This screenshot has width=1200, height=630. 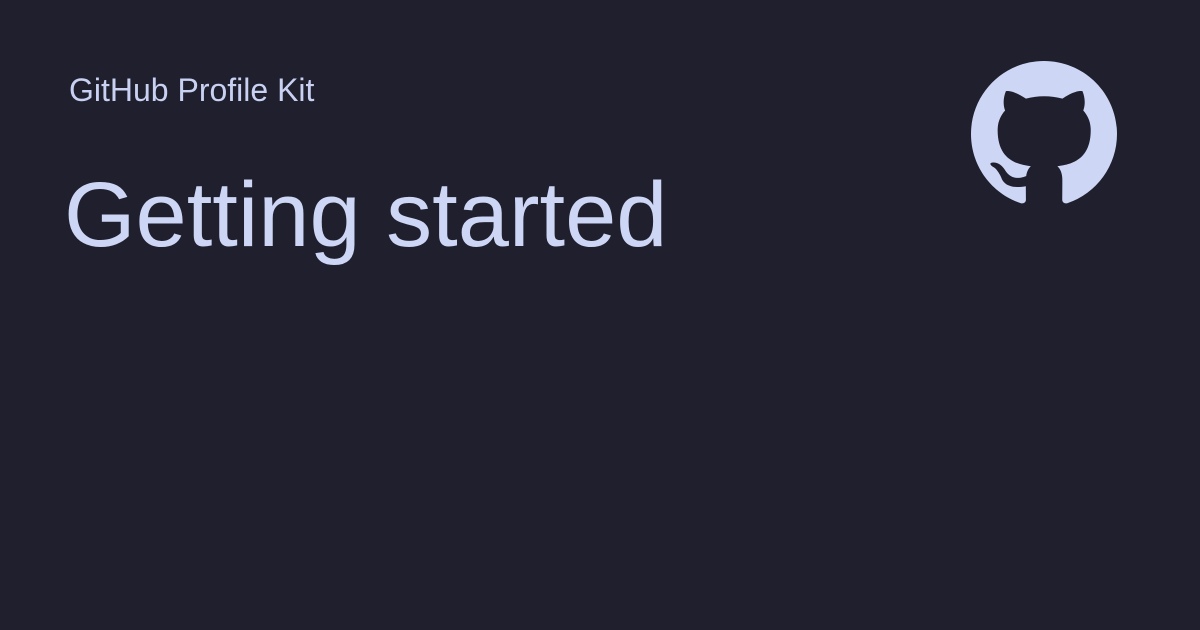 I want to click on site-name: GitHub Profile Kit, so click(x=192, y=90).